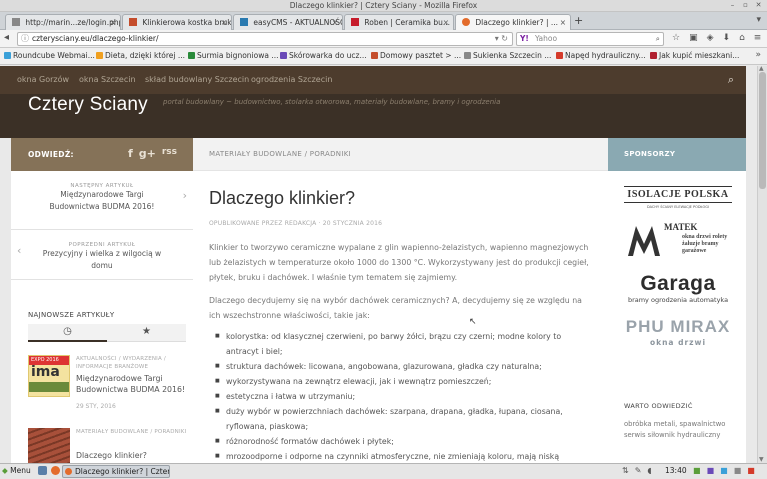  Describe the element at coordinates (758, 38) in the screenshot. I see `menu-icon: ≡` at that location.